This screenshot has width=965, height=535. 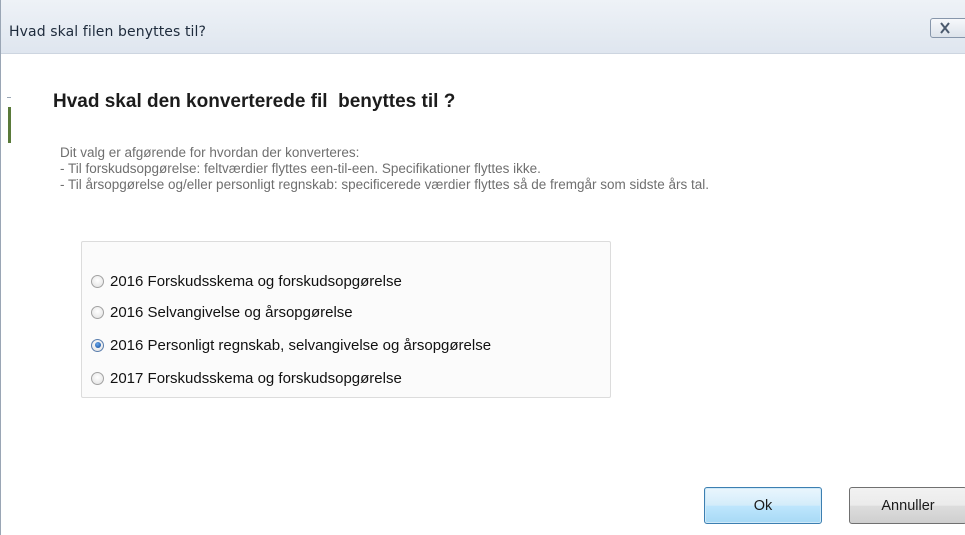 I want to click on option-label: 2017 Forskudsskema og forskudsopgørelse, so click(x=256, y=378).